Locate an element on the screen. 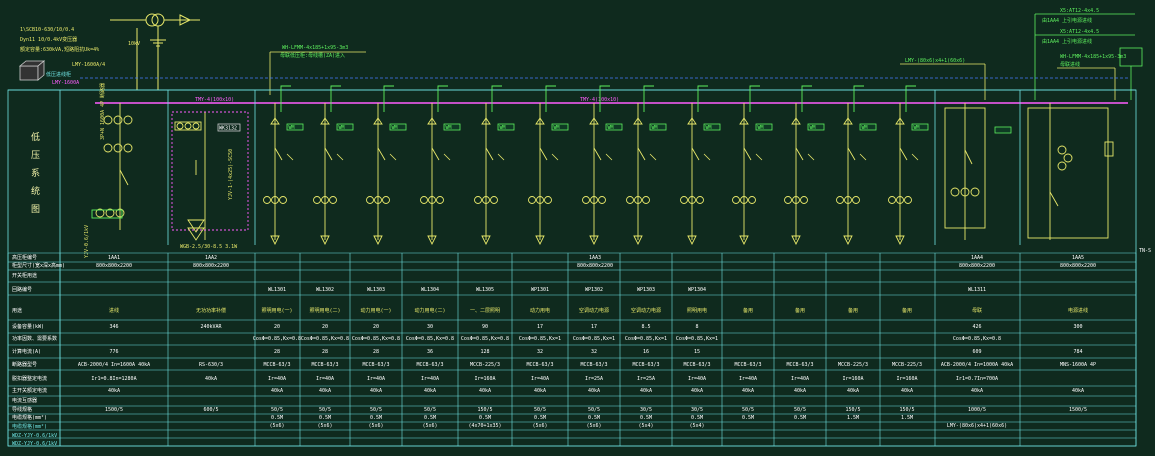 This screenshot has height=456, width=1155. table-cell: WL1304 is located at coordinates (430, 290).